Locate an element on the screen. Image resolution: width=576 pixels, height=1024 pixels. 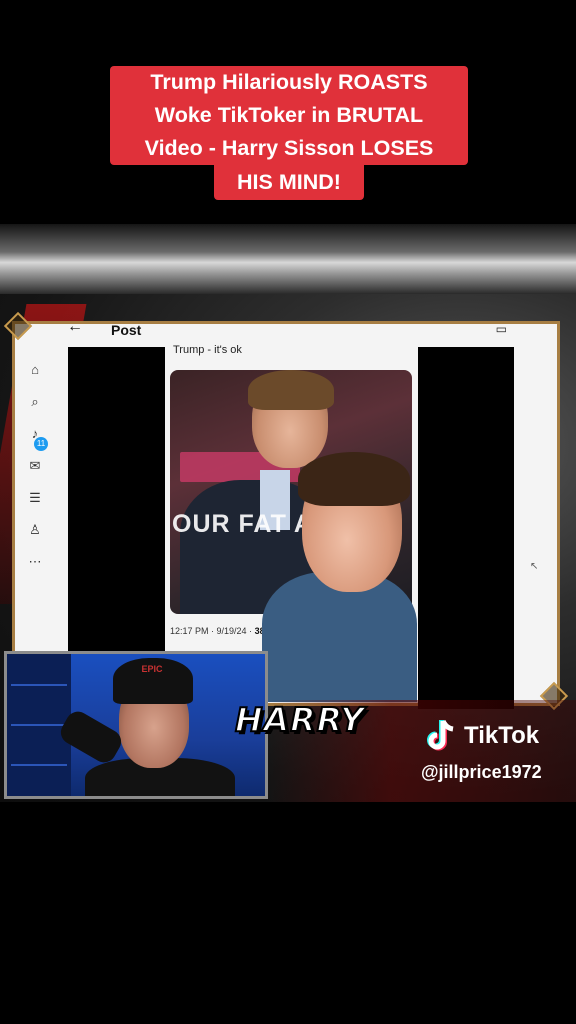
speaker-name-label: HARRY is located at coordinates (299, 719).